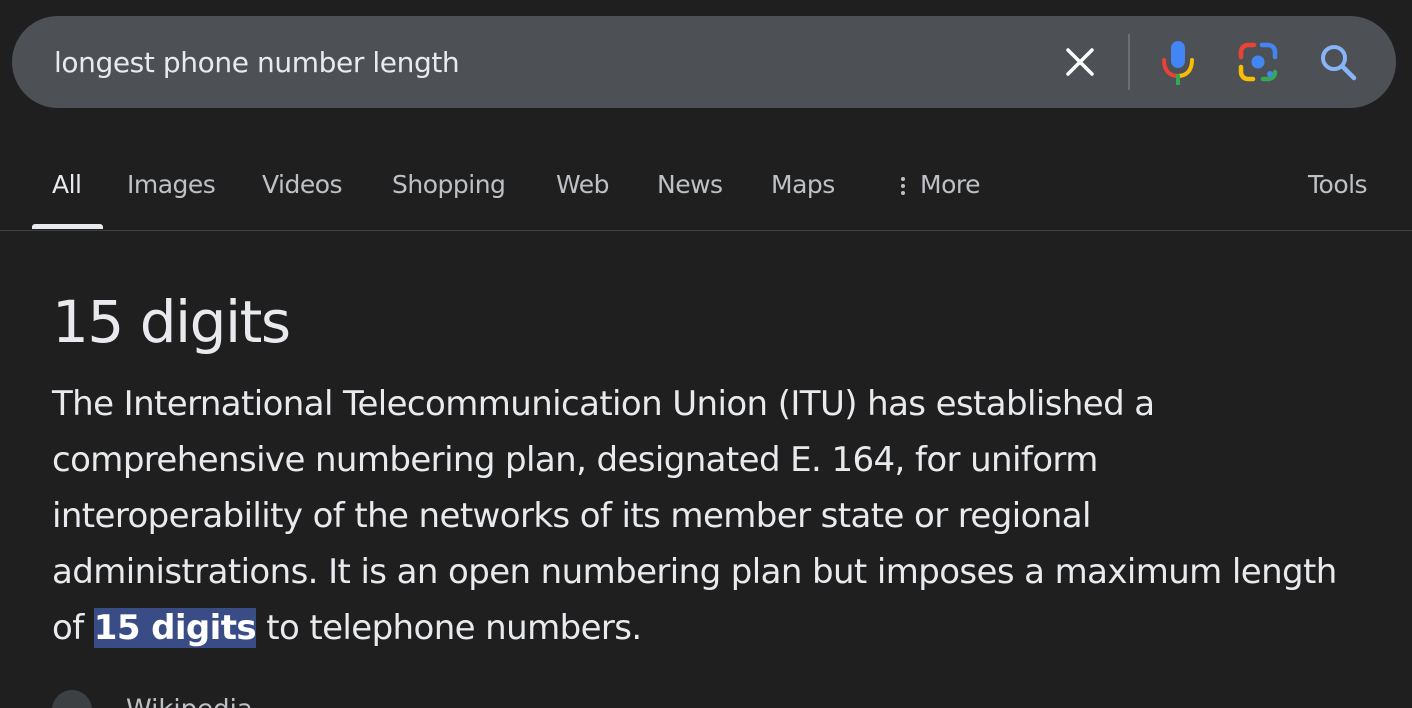 Image resolution: width=1412 pixels, height=708 pixels. What do you see at coordinates (1338, 184) in the screenshot?
I see `tools-label: Tools` at bounding box center [1338, 184].